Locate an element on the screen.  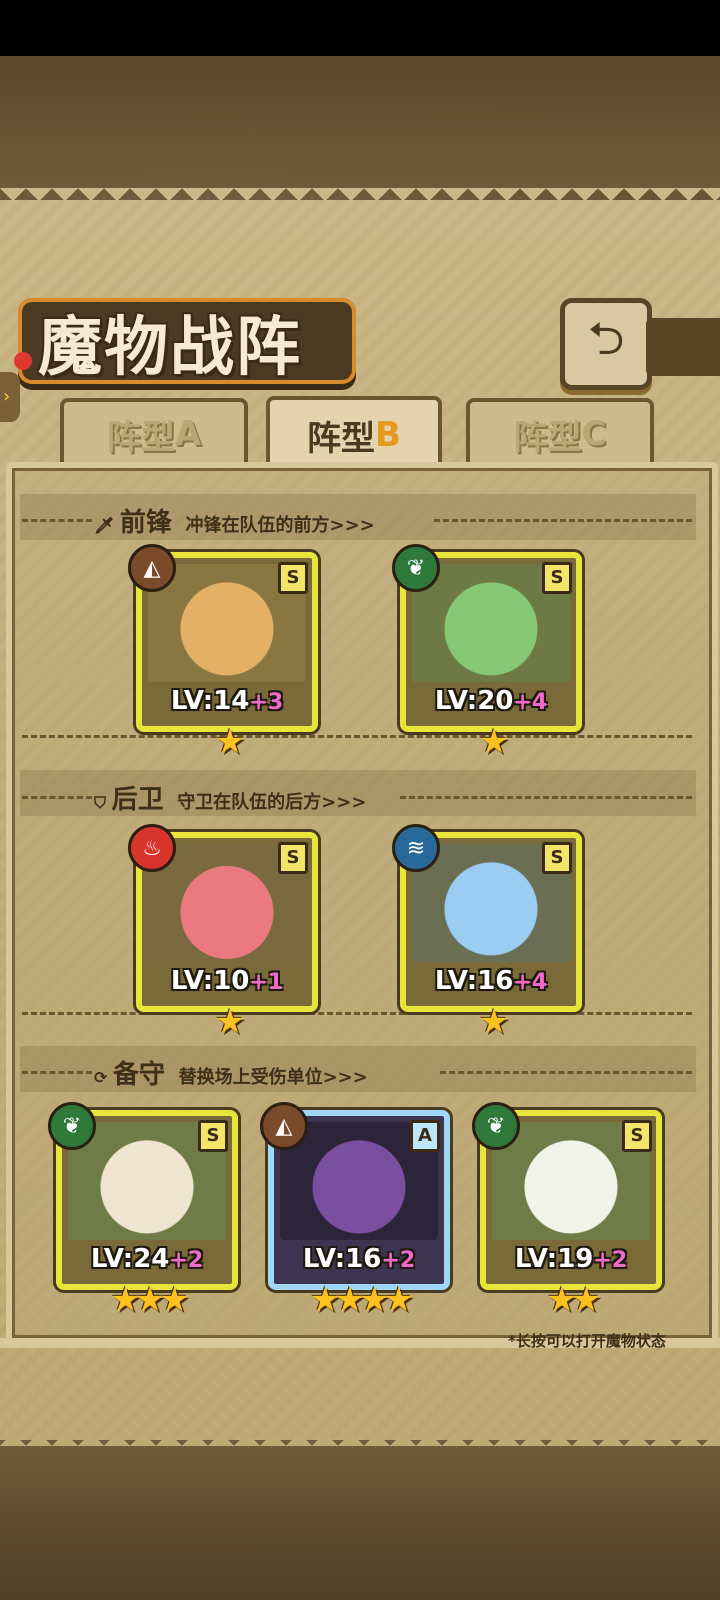
header-strip is located at coordinates (683, 347).